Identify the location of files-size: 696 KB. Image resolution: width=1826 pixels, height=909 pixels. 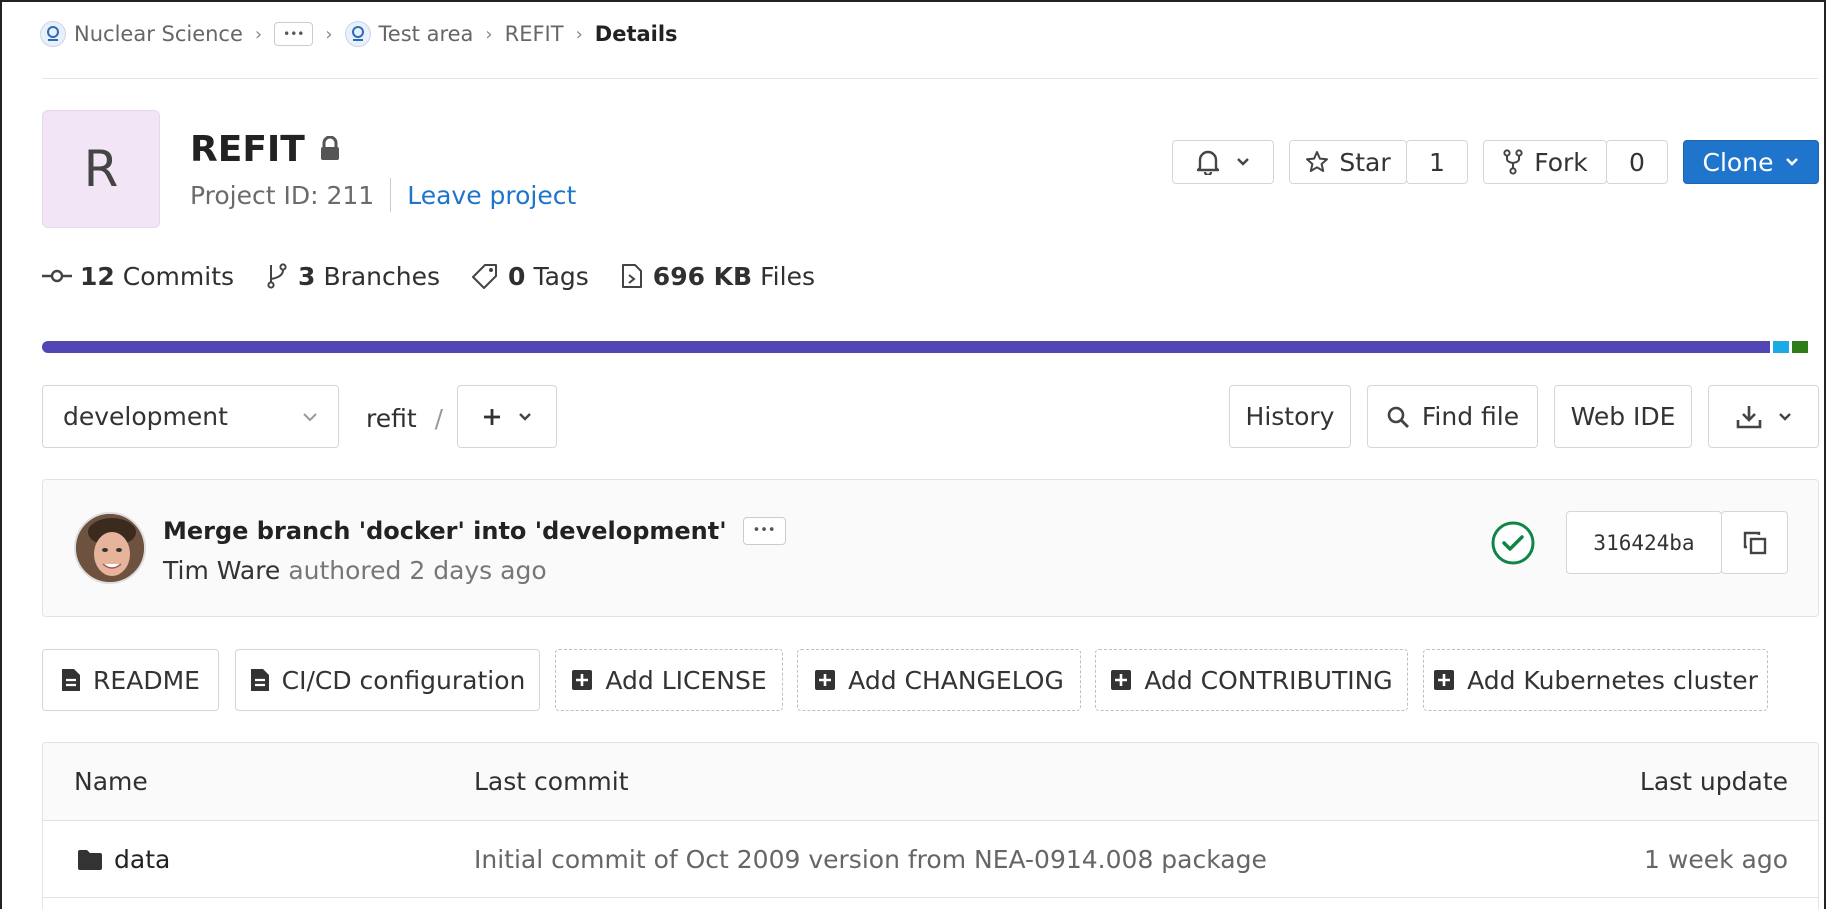
(702, 276).